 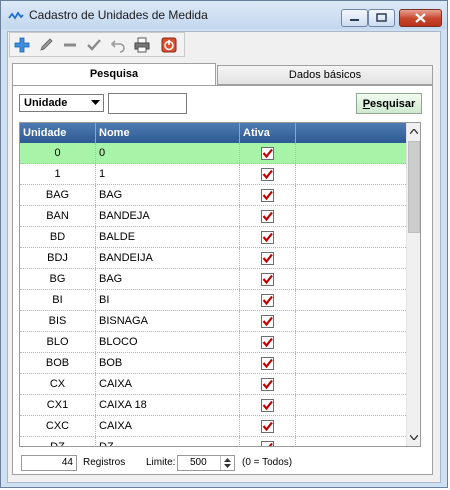 What do you see at coordinates (389, 103) in the screenshot?
I see `search-button: Pesquisar` at bounding box center [389, 103].